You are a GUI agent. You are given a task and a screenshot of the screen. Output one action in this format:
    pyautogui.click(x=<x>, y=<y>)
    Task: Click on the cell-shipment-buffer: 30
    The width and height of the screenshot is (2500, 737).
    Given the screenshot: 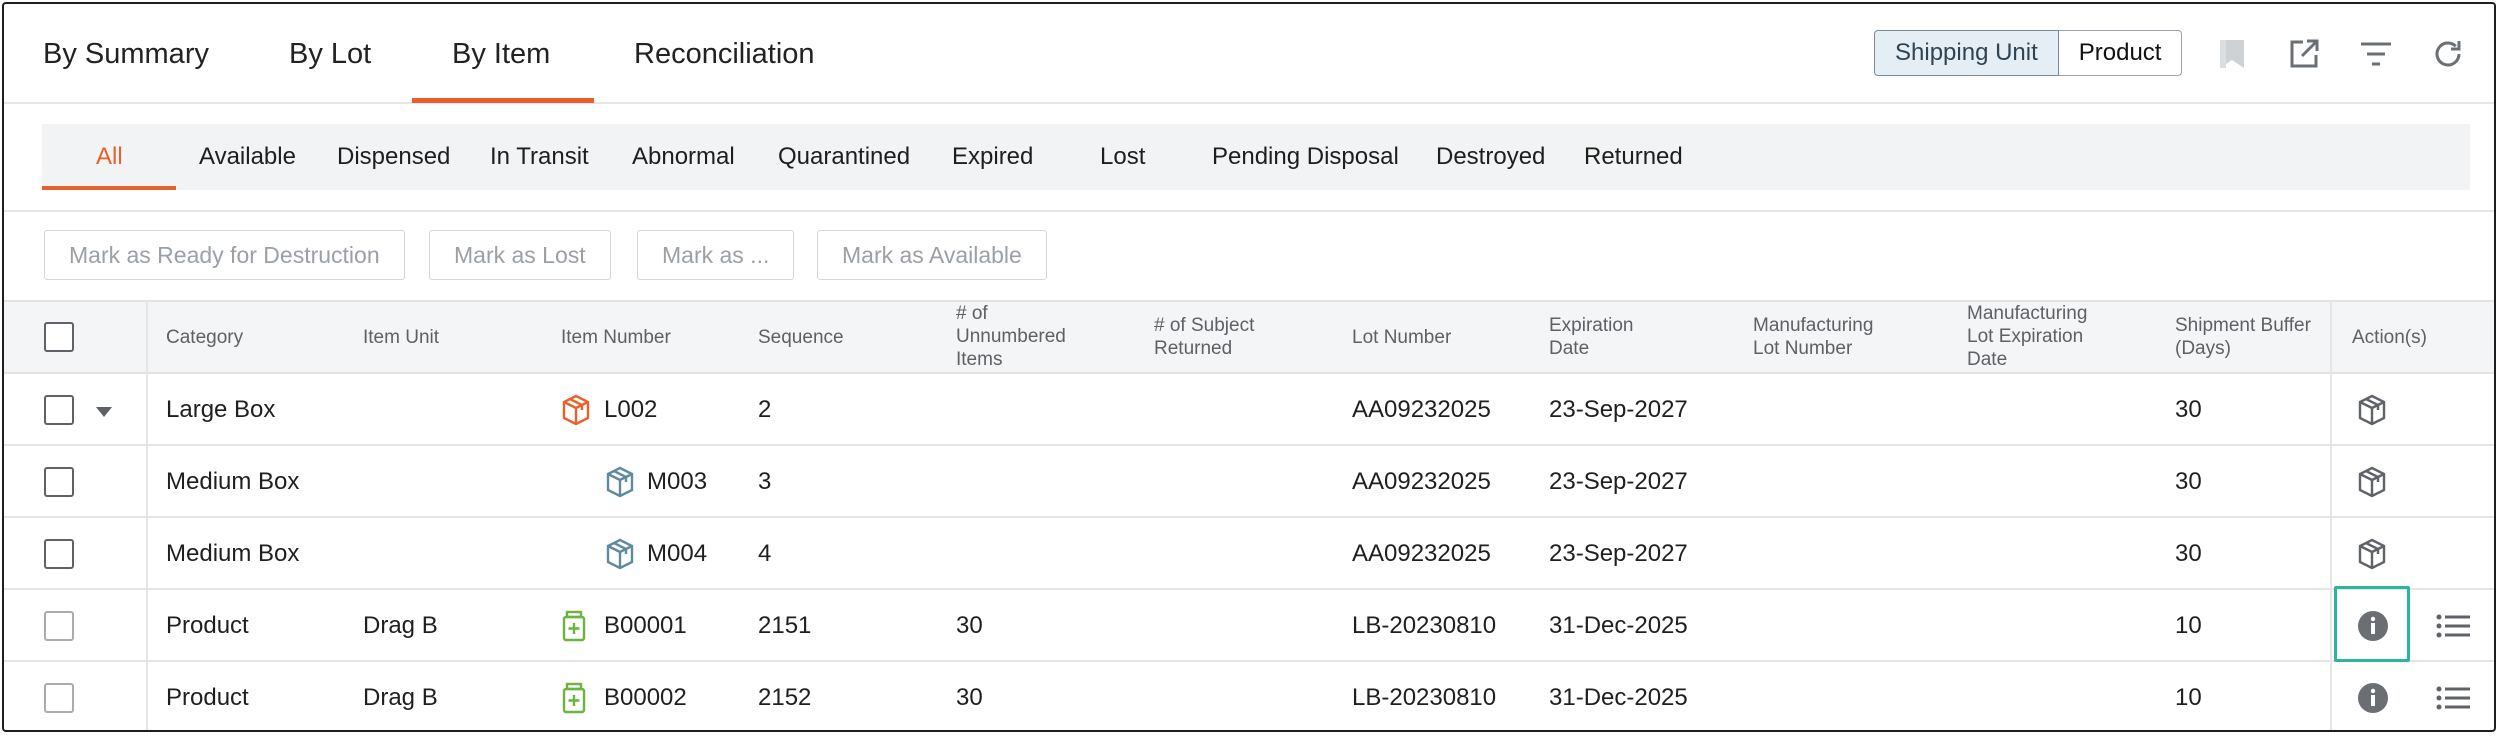 What is the action you would take?
    pyautogui.click(x=2188, y=409)
    